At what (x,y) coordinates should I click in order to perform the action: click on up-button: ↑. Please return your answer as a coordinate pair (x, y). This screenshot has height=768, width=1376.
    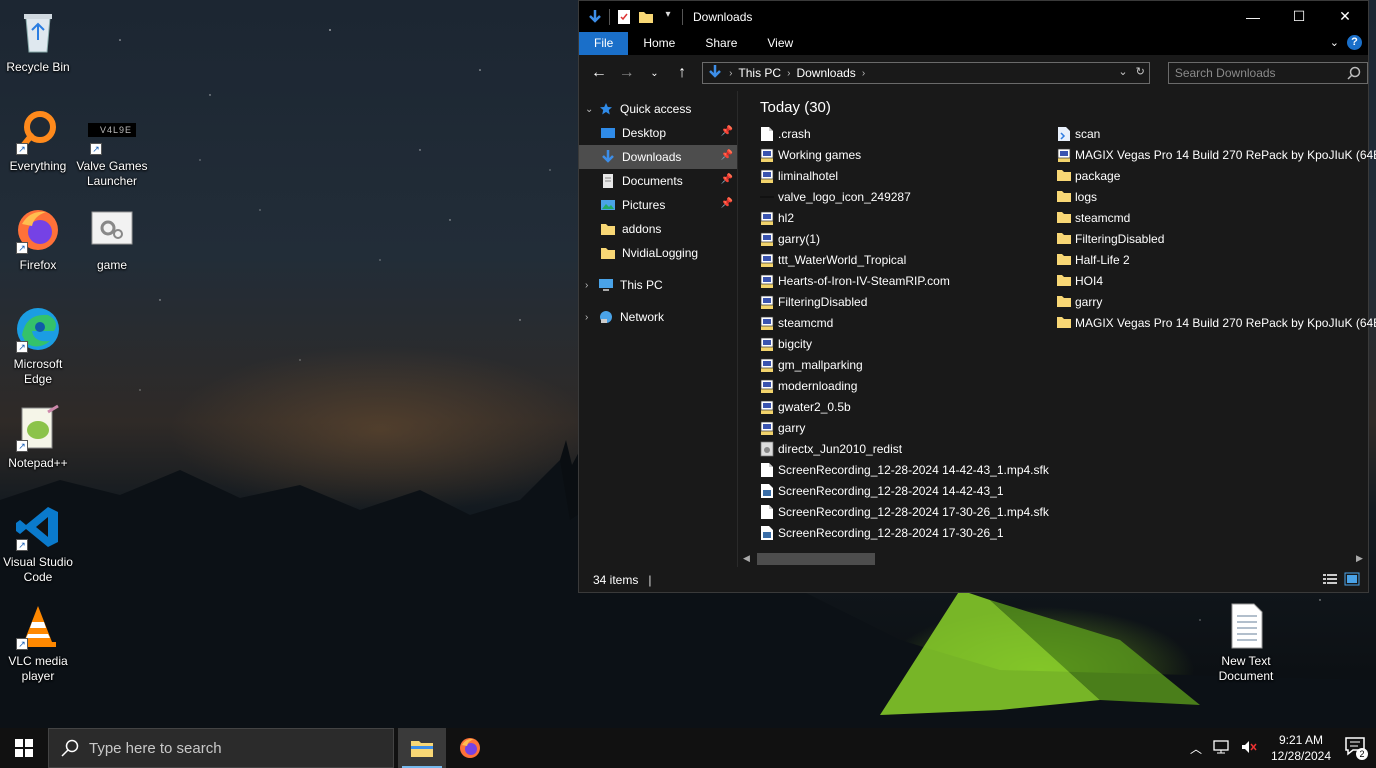
    Looking at the image, I should click on (682, 73).